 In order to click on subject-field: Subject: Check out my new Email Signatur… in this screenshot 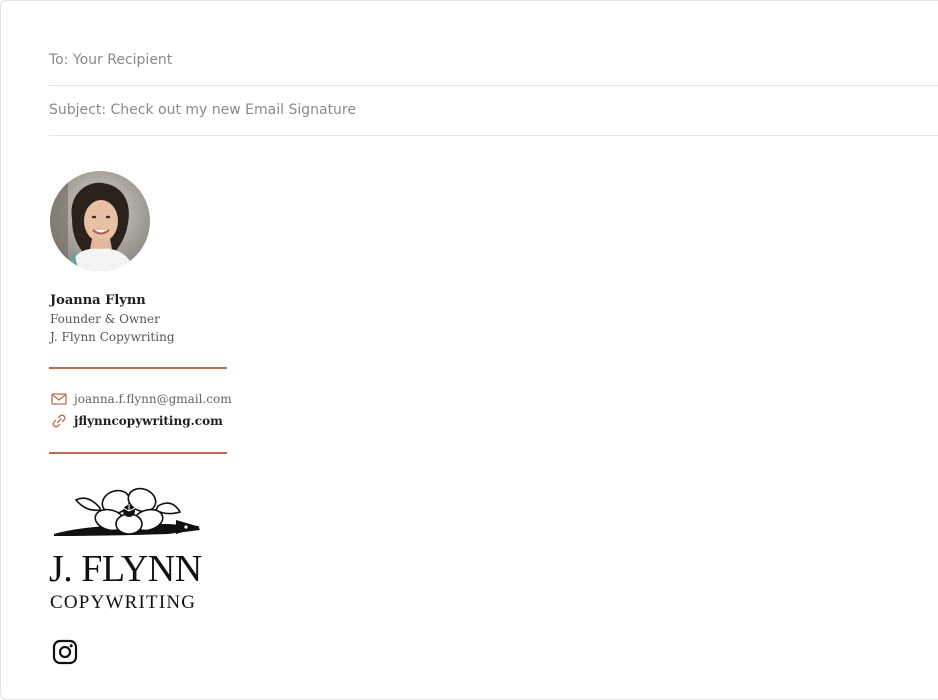, I will do `click(493, 110)`.